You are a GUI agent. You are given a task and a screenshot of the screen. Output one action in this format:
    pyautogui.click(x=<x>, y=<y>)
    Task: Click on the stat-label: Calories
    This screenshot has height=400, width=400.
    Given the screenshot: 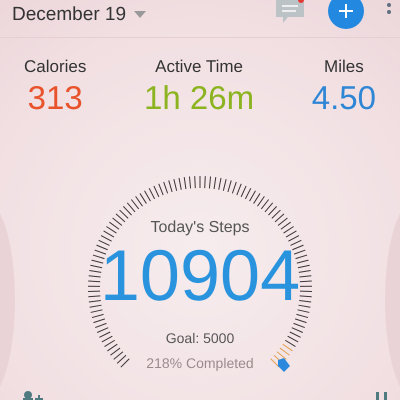 What is the action you would take?
    pyautogui.click(x=55, y=67)
    